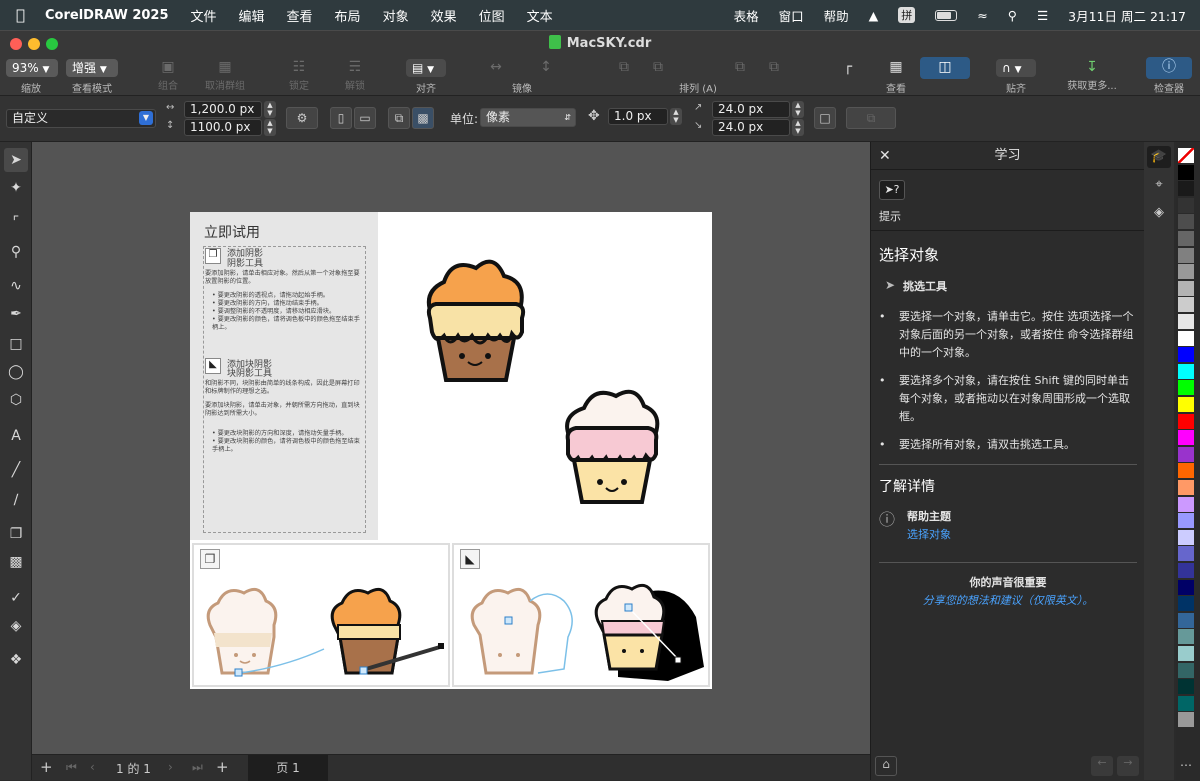 This screenshot has width=1200, height=781. Describe the element at coordinates (16, 626) in the screenshot. I see `fill-tool-icon: ◈` at that location.